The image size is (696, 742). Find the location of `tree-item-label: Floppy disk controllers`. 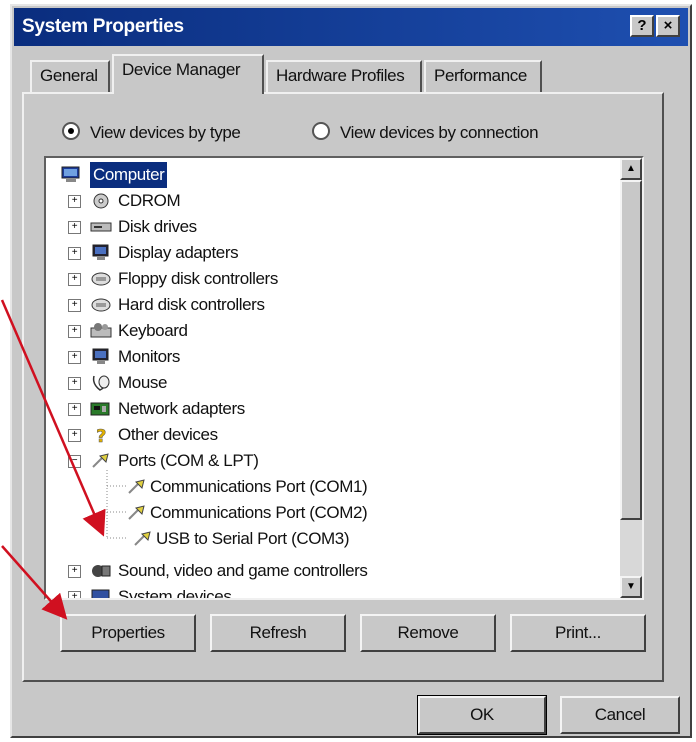

tree-item-label: Floppy disk controllers is located at coordinates (198, 278).